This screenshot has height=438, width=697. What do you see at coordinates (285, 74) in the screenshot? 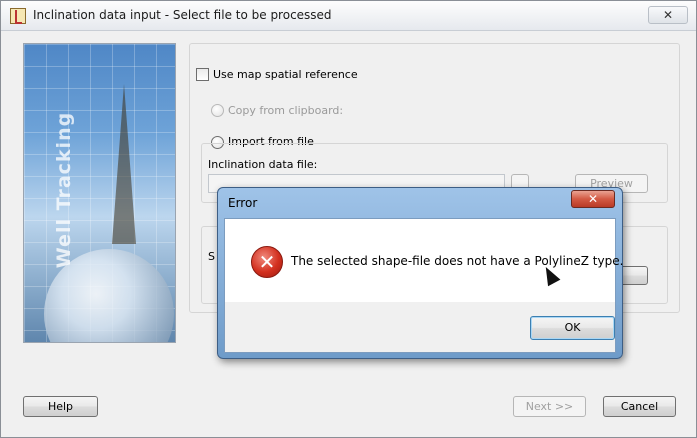
I see `use-map-spatial-reference-label: Use map spatial reference` at bounding box center [285, 74].